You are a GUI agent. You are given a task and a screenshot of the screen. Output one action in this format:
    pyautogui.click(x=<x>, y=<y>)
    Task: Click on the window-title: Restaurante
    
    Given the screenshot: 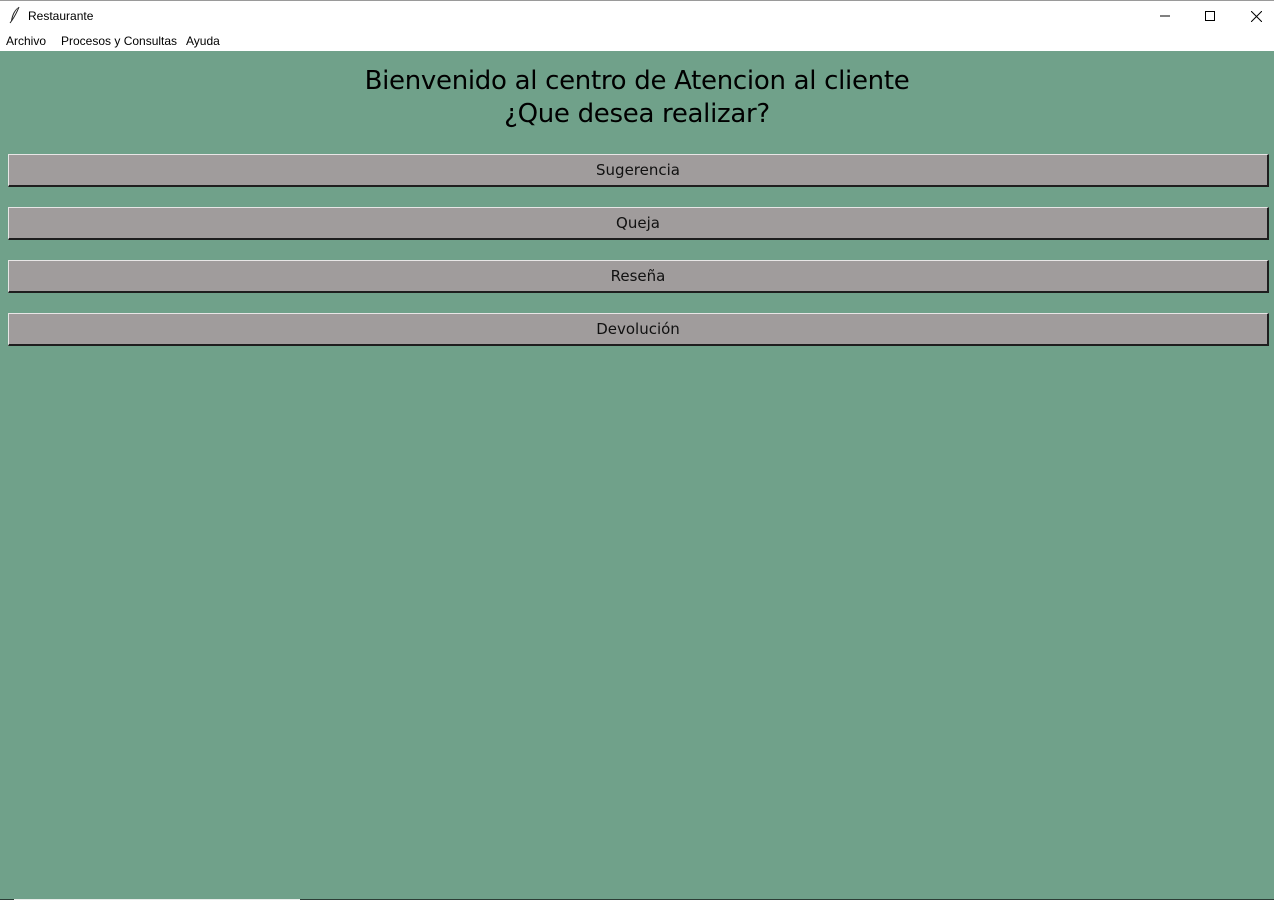 What is the action you would take?
    pyautogui.click(x=61, y=16)
    